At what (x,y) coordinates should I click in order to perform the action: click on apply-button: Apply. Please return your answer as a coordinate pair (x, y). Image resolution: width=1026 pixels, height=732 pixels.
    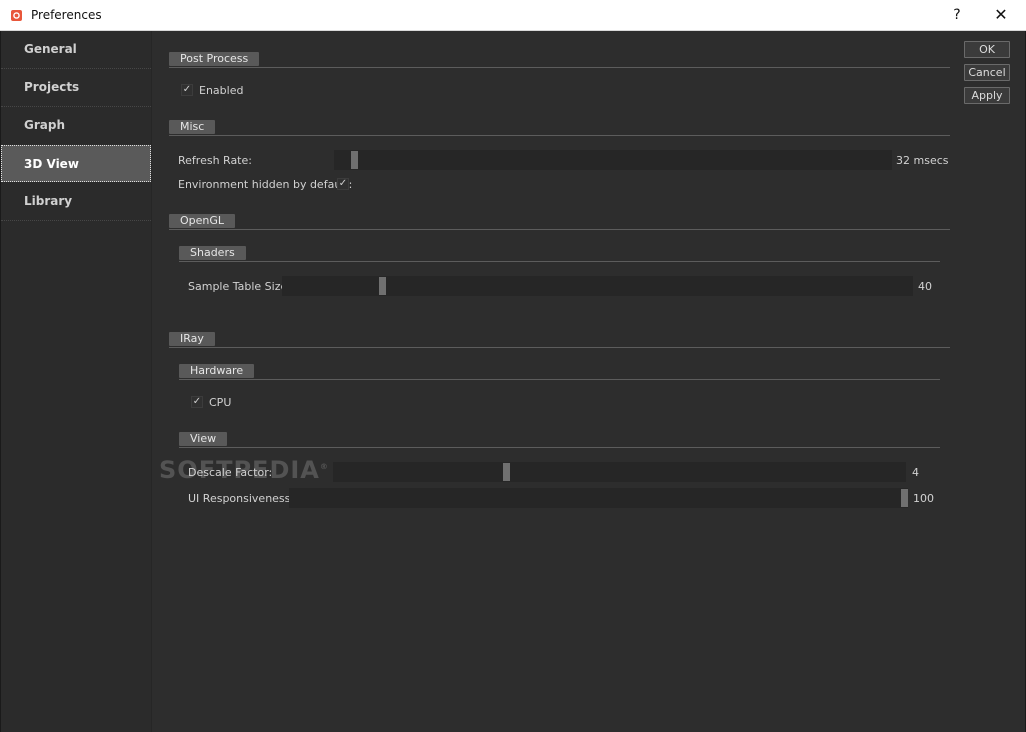
    Looking at the image, I should click on (987, 95).